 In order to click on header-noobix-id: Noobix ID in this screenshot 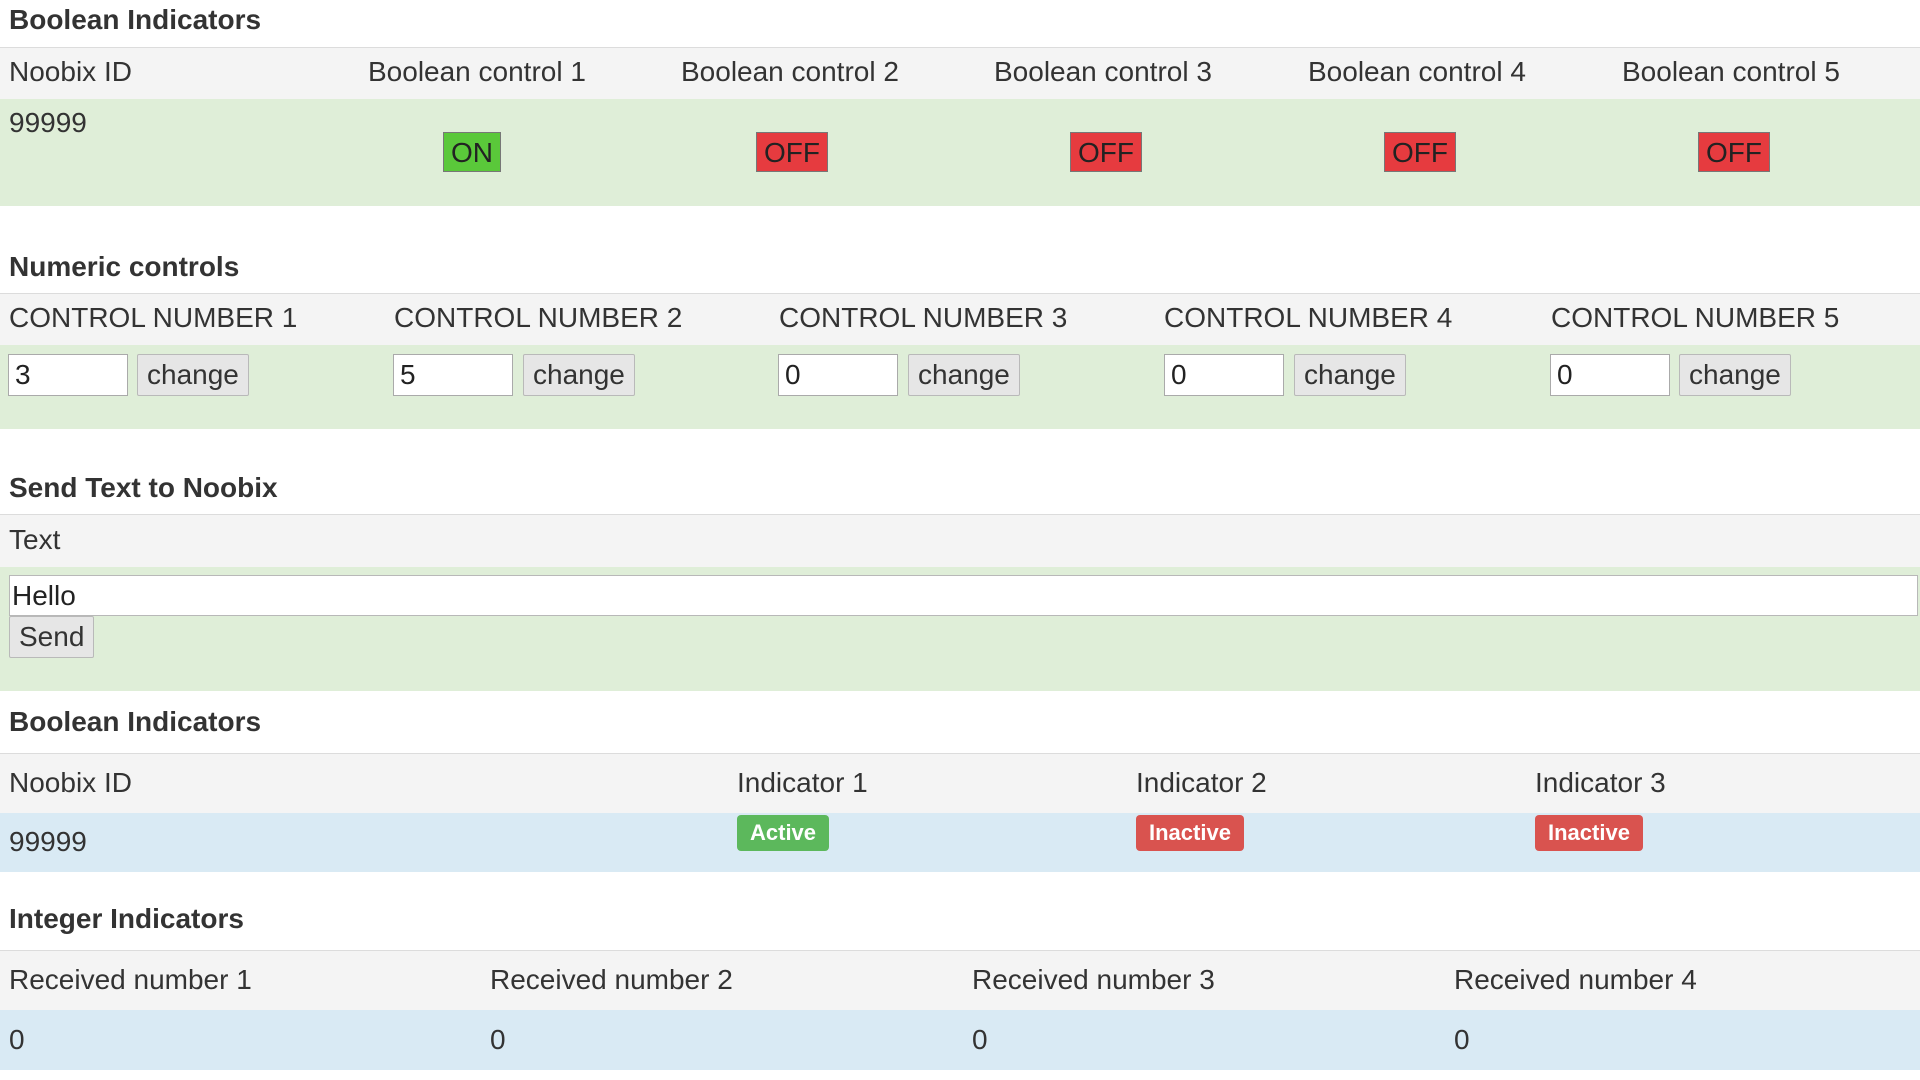, I will do `click(70, 71)`.